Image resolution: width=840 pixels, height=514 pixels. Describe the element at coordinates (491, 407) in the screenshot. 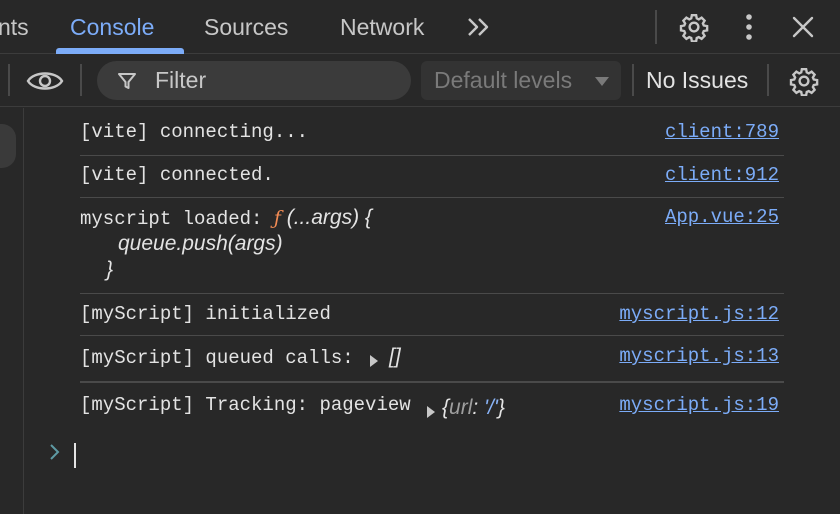

I see `object-value: '/'` at that location.